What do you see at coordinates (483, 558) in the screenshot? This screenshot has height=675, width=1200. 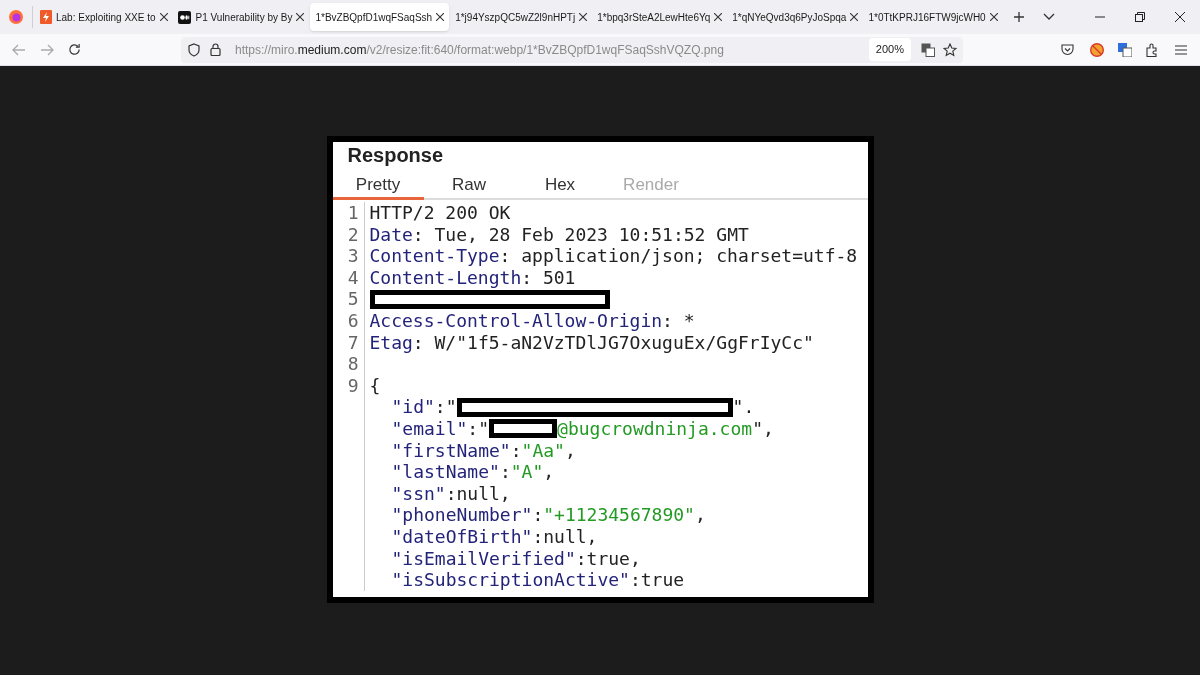 I see `code-key: "isEmailVerified"` at bounding box center [483, 558].